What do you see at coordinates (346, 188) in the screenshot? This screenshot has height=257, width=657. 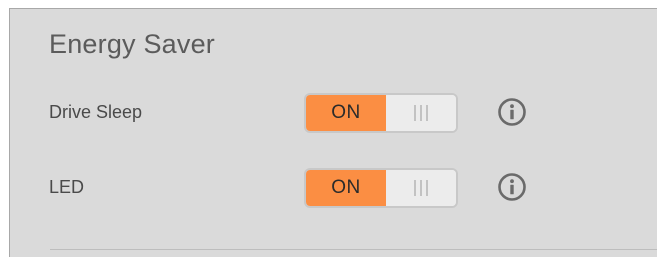 I see `led-toggle-on-label: ON` at bounding box center [346, 188].